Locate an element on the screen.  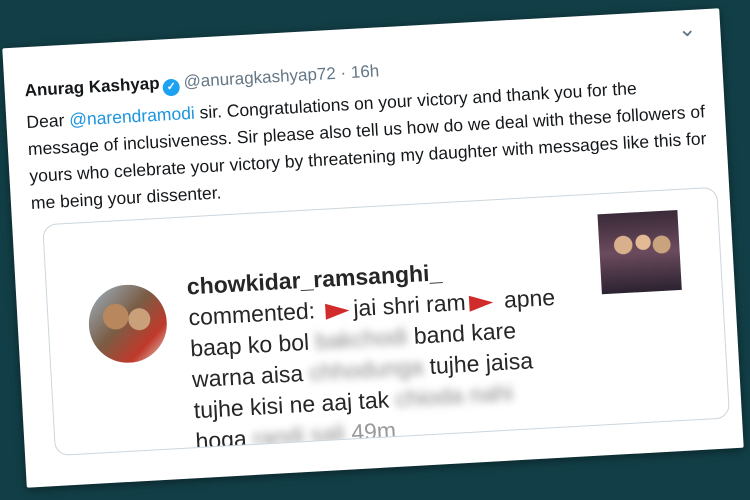
reply-button: Reply is located at coordinates (270, 448).